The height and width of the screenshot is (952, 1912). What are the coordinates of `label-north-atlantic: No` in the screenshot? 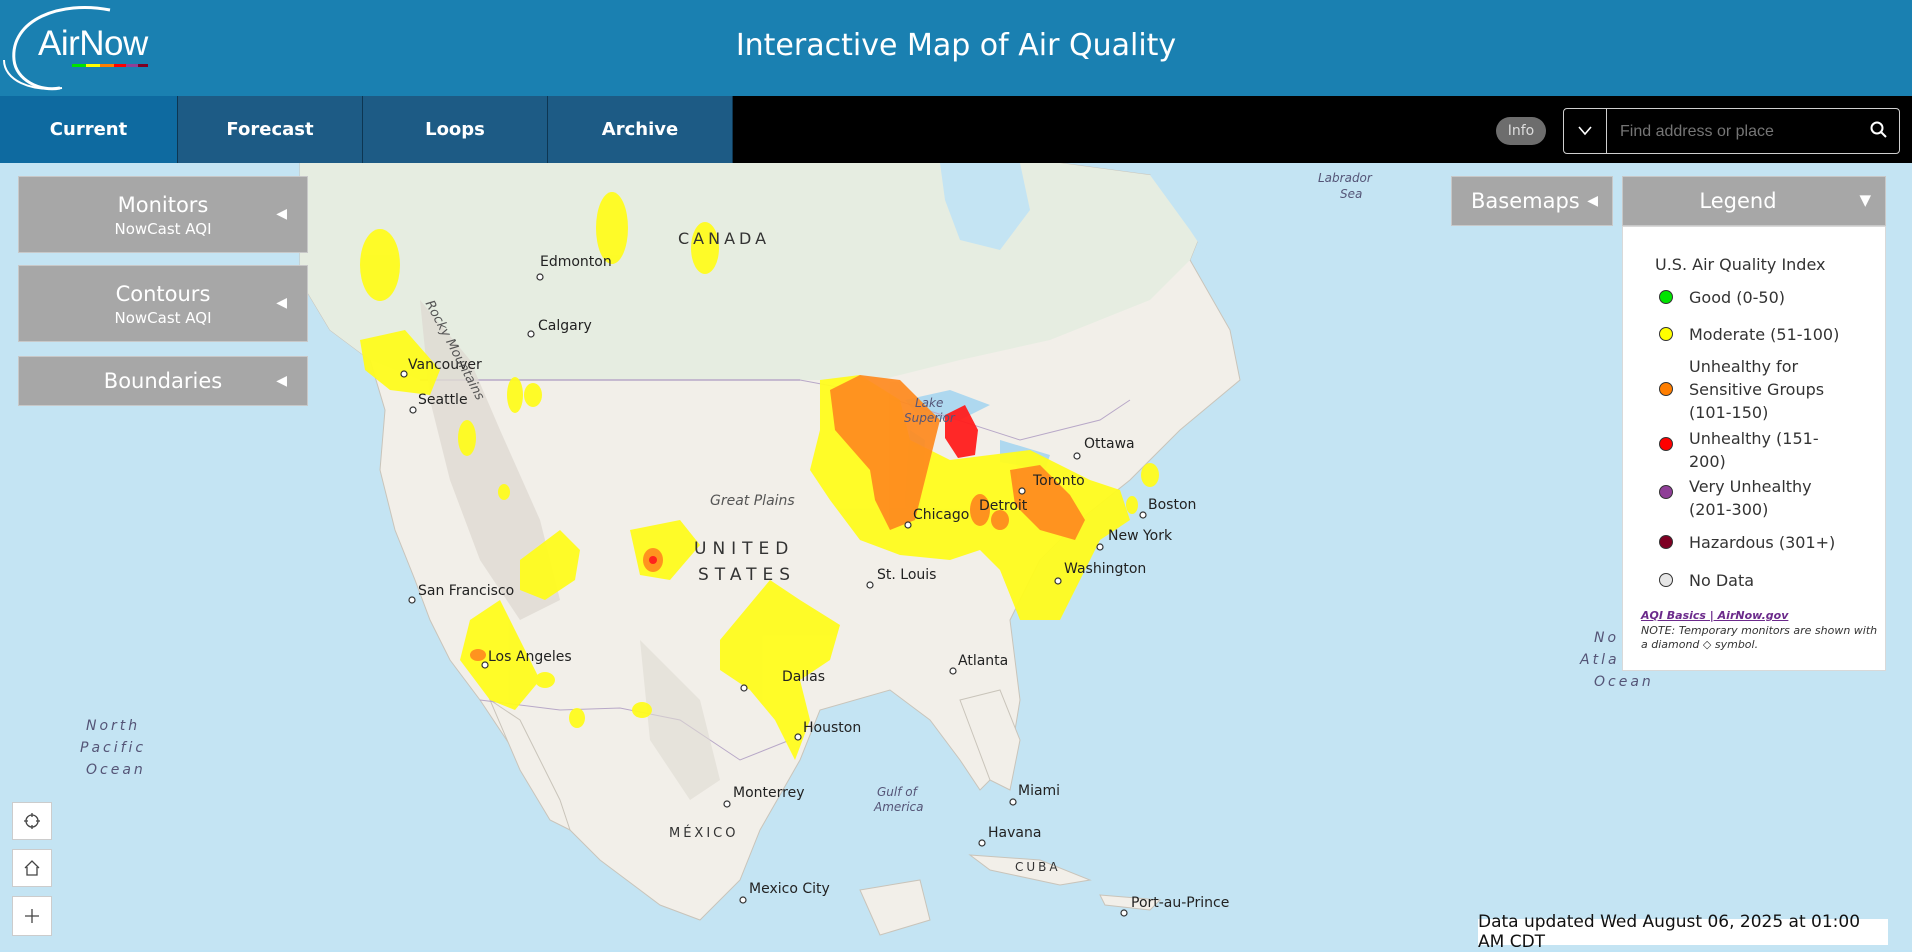 It's located at (1607, 638).